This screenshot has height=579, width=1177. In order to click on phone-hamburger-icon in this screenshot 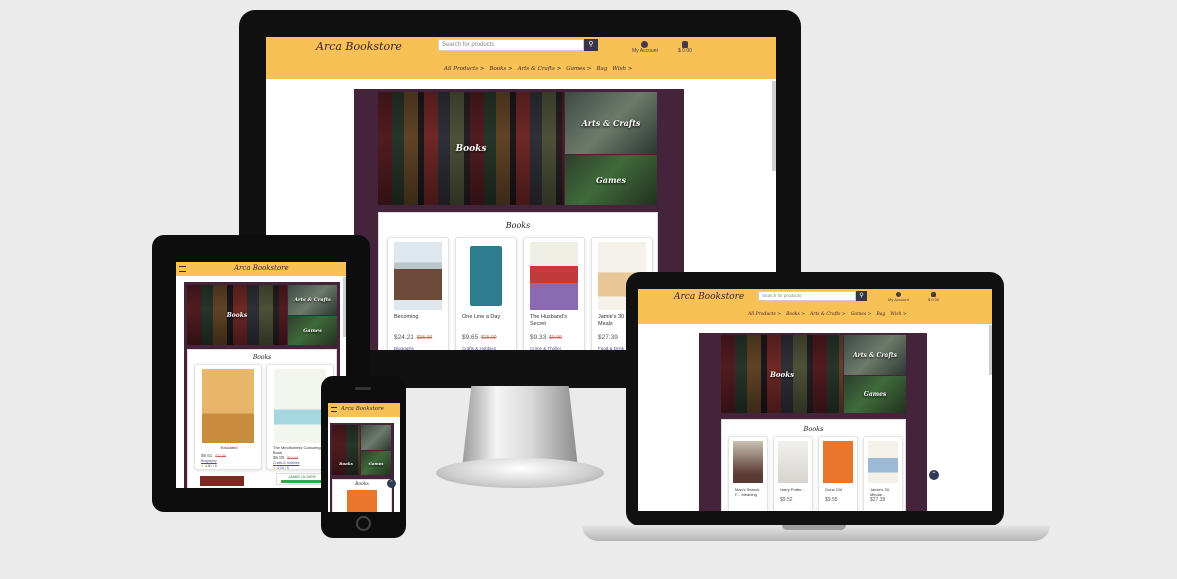, I will do `click(334, 409)`.